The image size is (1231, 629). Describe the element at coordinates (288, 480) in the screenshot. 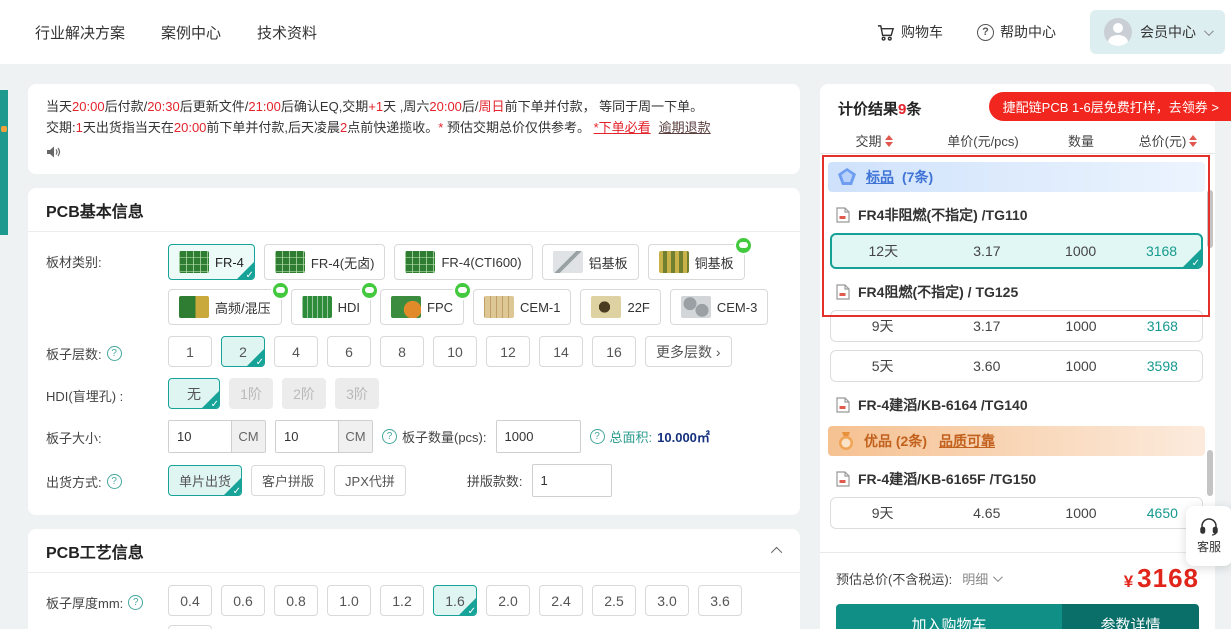

I see `ship-customer-panel: 客户拼版` at that location.